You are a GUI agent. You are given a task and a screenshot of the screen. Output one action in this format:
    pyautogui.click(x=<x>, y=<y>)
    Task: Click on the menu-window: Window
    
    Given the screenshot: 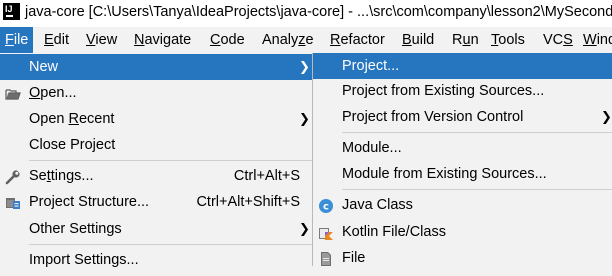 What is the action you would take?
    pyautogui.click(x=595, y=40)
    